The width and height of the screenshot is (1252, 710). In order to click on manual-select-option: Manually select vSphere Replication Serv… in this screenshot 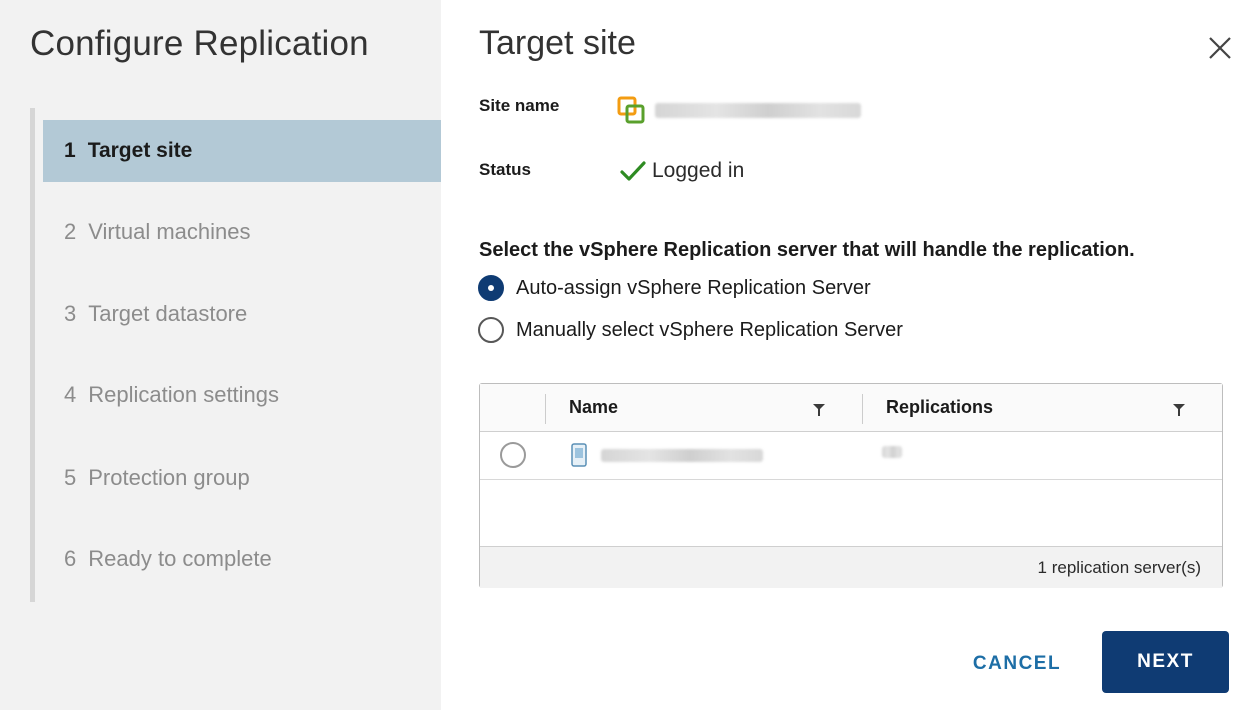, I will do `click(690, 330)`.